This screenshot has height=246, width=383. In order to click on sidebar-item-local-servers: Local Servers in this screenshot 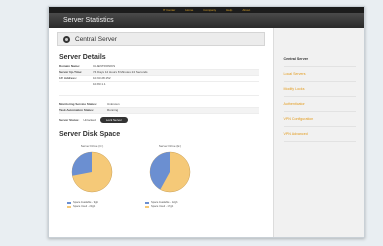, I will do `click(319, 74)`.